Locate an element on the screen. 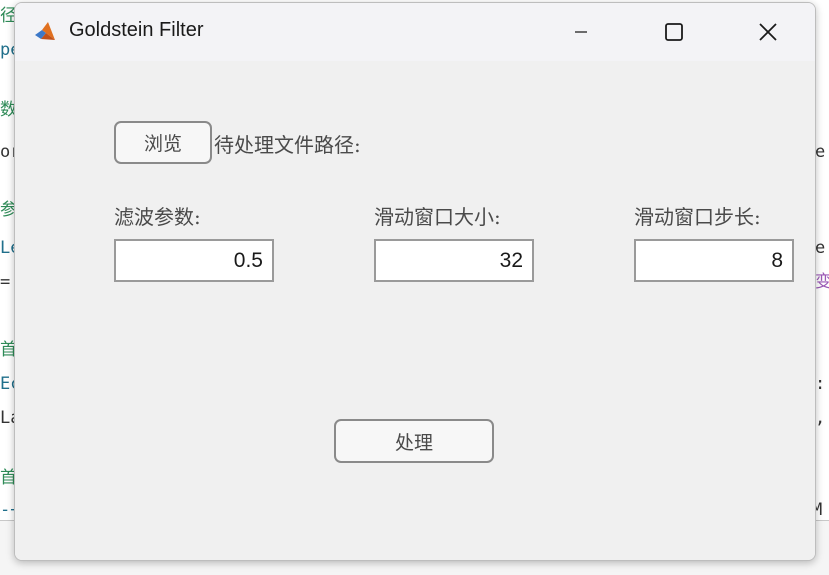 The height and width of the screenshot is (575, 829). browse-button: 浏览 is located at coordinates (163, 142).